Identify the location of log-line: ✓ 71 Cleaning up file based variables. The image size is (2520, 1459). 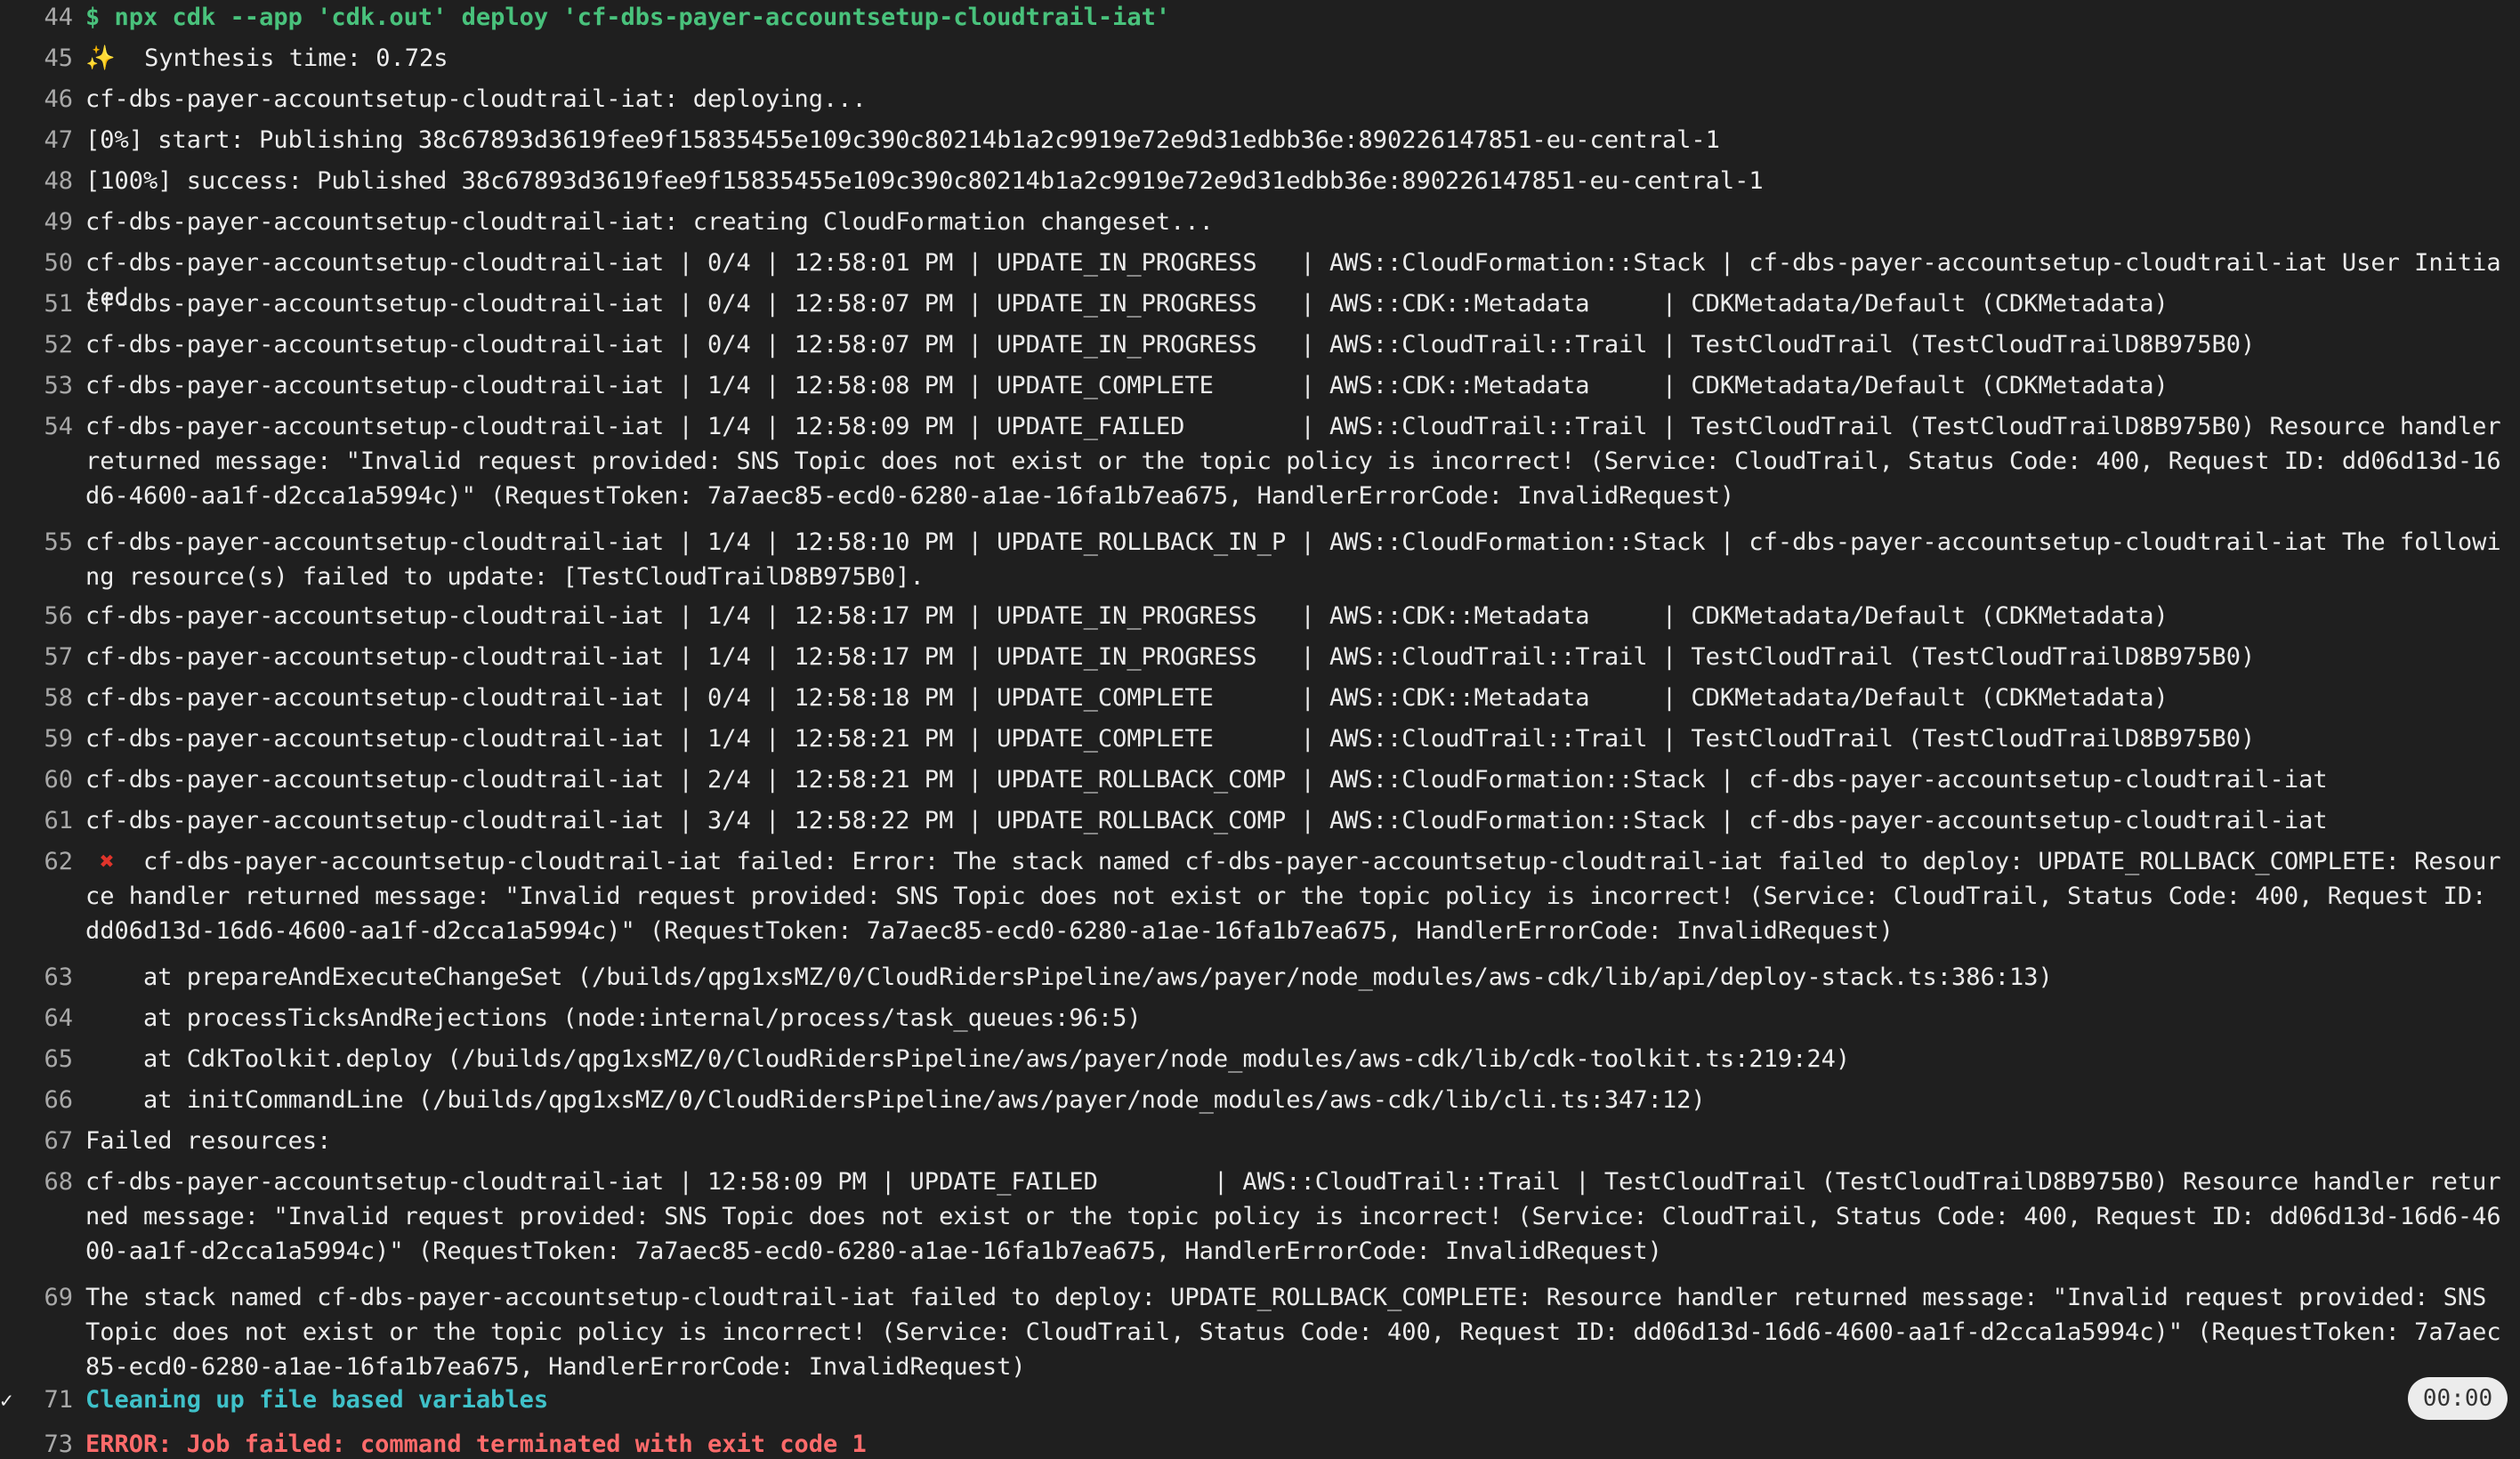
(1260, 1393).